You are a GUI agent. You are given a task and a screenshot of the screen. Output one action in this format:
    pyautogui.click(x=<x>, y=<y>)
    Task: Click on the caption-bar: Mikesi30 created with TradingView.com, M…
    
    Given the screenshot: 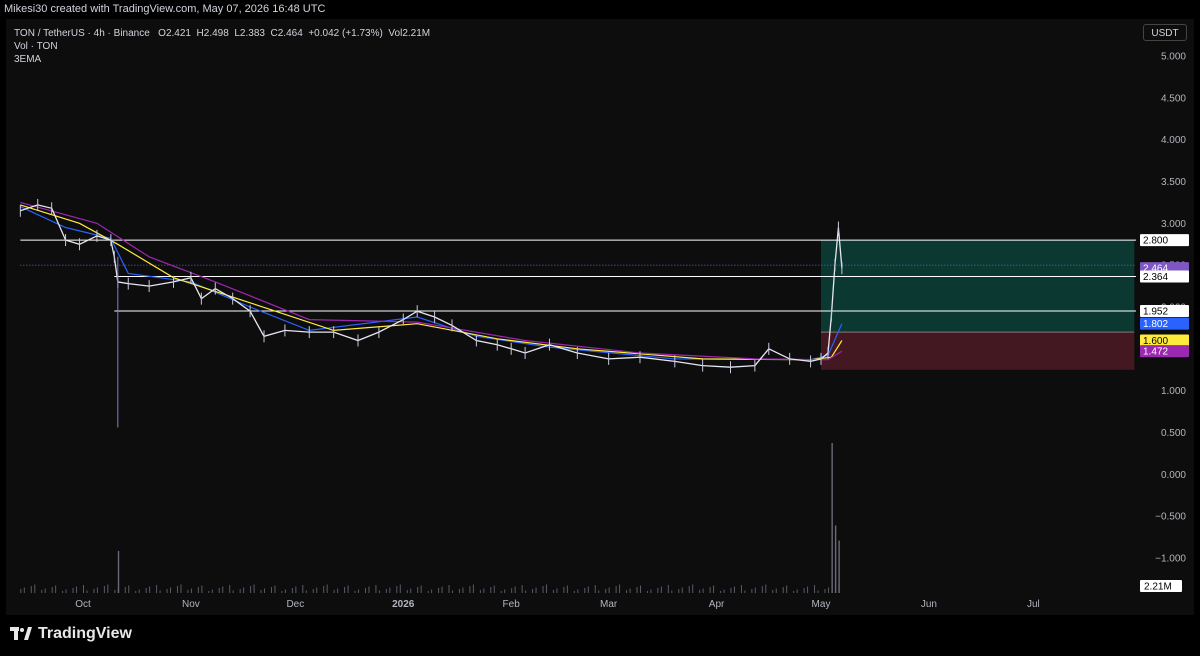 What is the action you would take?
    pyautogui.click(x=600, y=9)
    